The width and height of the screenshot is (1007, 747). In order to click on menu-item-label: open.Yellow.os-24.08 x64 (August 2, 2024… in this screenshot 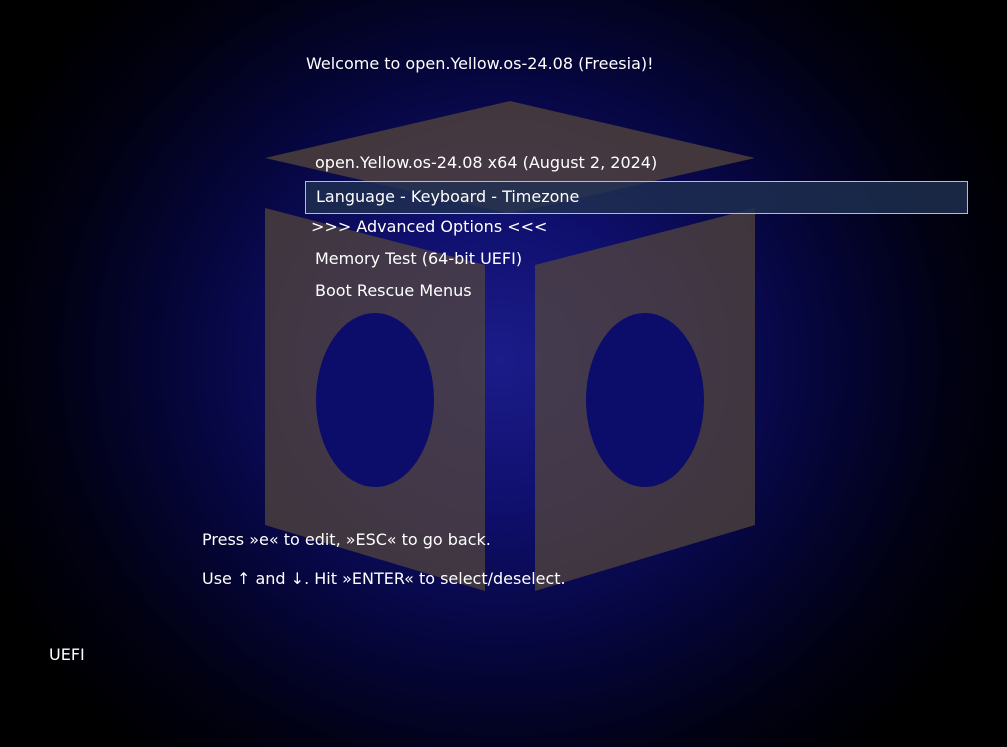, I will do `click(486, 162)`.